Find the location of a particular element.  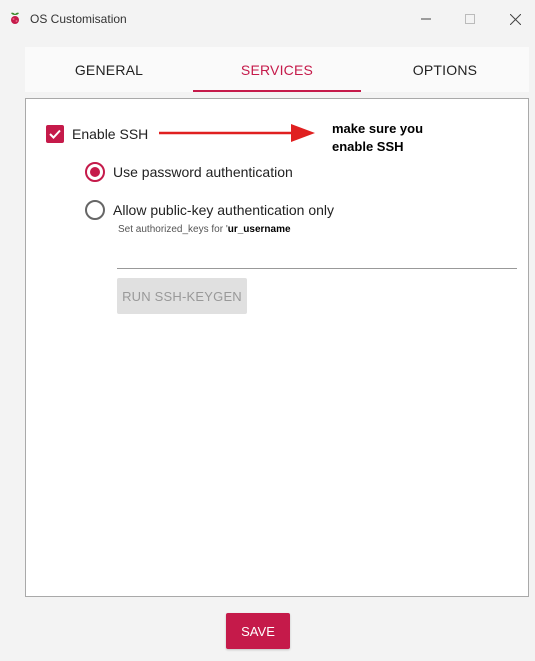

raspberry-icon is located at coordinates (15, 18).